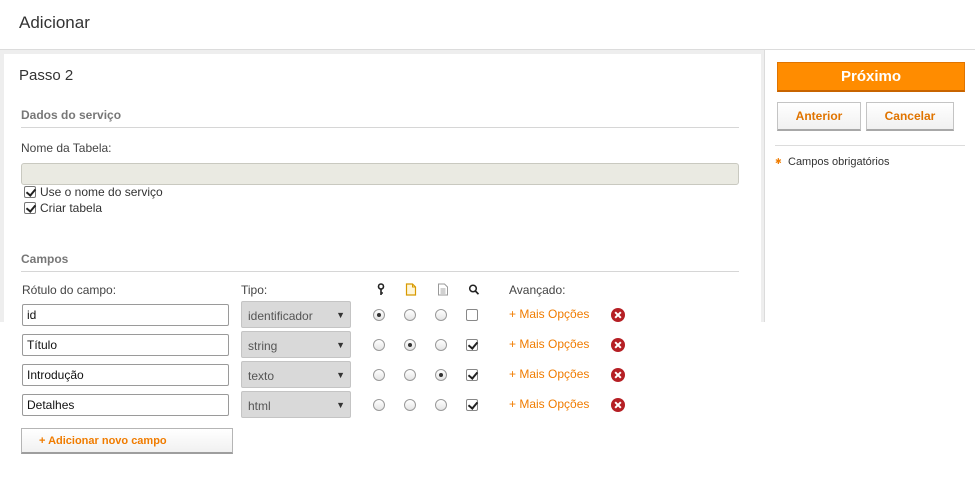 The width and height of the screenshot is (975, 479). What do you see at coordinates (380, 271) in the screenshot?
I see `fields-section-divider` at bounding box center [380, 271].